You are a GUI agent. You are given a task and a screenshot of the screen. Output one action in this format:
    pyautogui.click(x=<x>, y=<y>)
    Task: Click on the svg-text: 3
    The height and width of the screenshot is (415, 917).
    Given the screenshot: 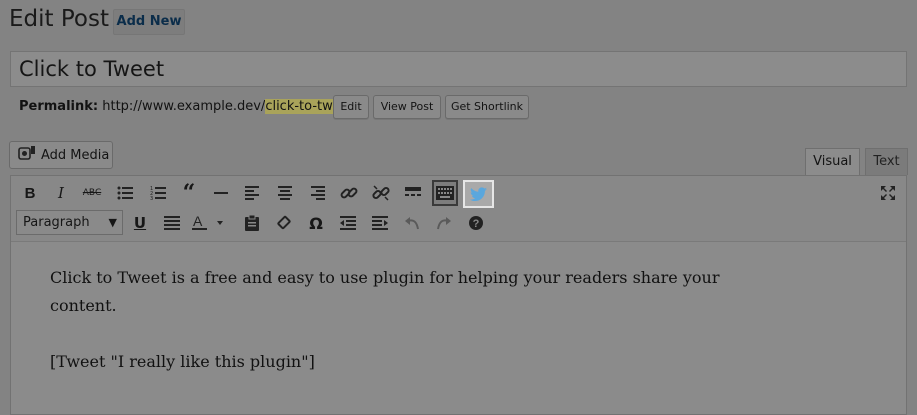 What is the action you would take?
    pyautogui.click(x=151, y=198)
    